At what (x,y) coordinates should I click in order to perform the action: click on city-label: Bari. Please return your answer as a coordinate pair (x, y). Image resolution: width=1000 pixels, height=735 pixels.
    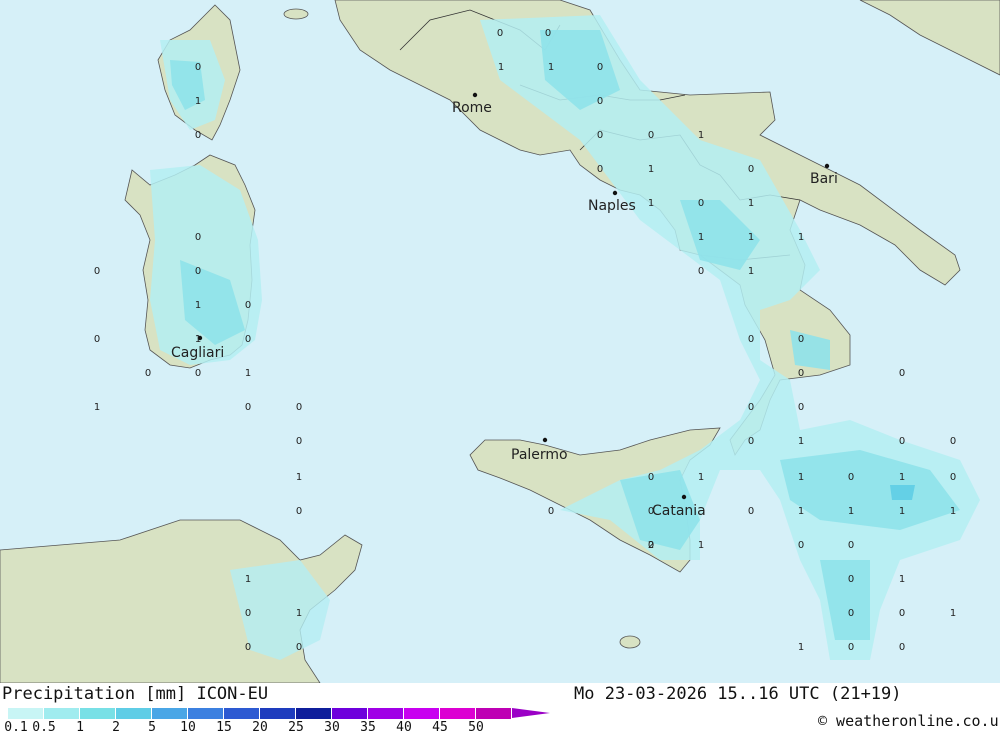
    Looking at the image, I should click on (824, 179).